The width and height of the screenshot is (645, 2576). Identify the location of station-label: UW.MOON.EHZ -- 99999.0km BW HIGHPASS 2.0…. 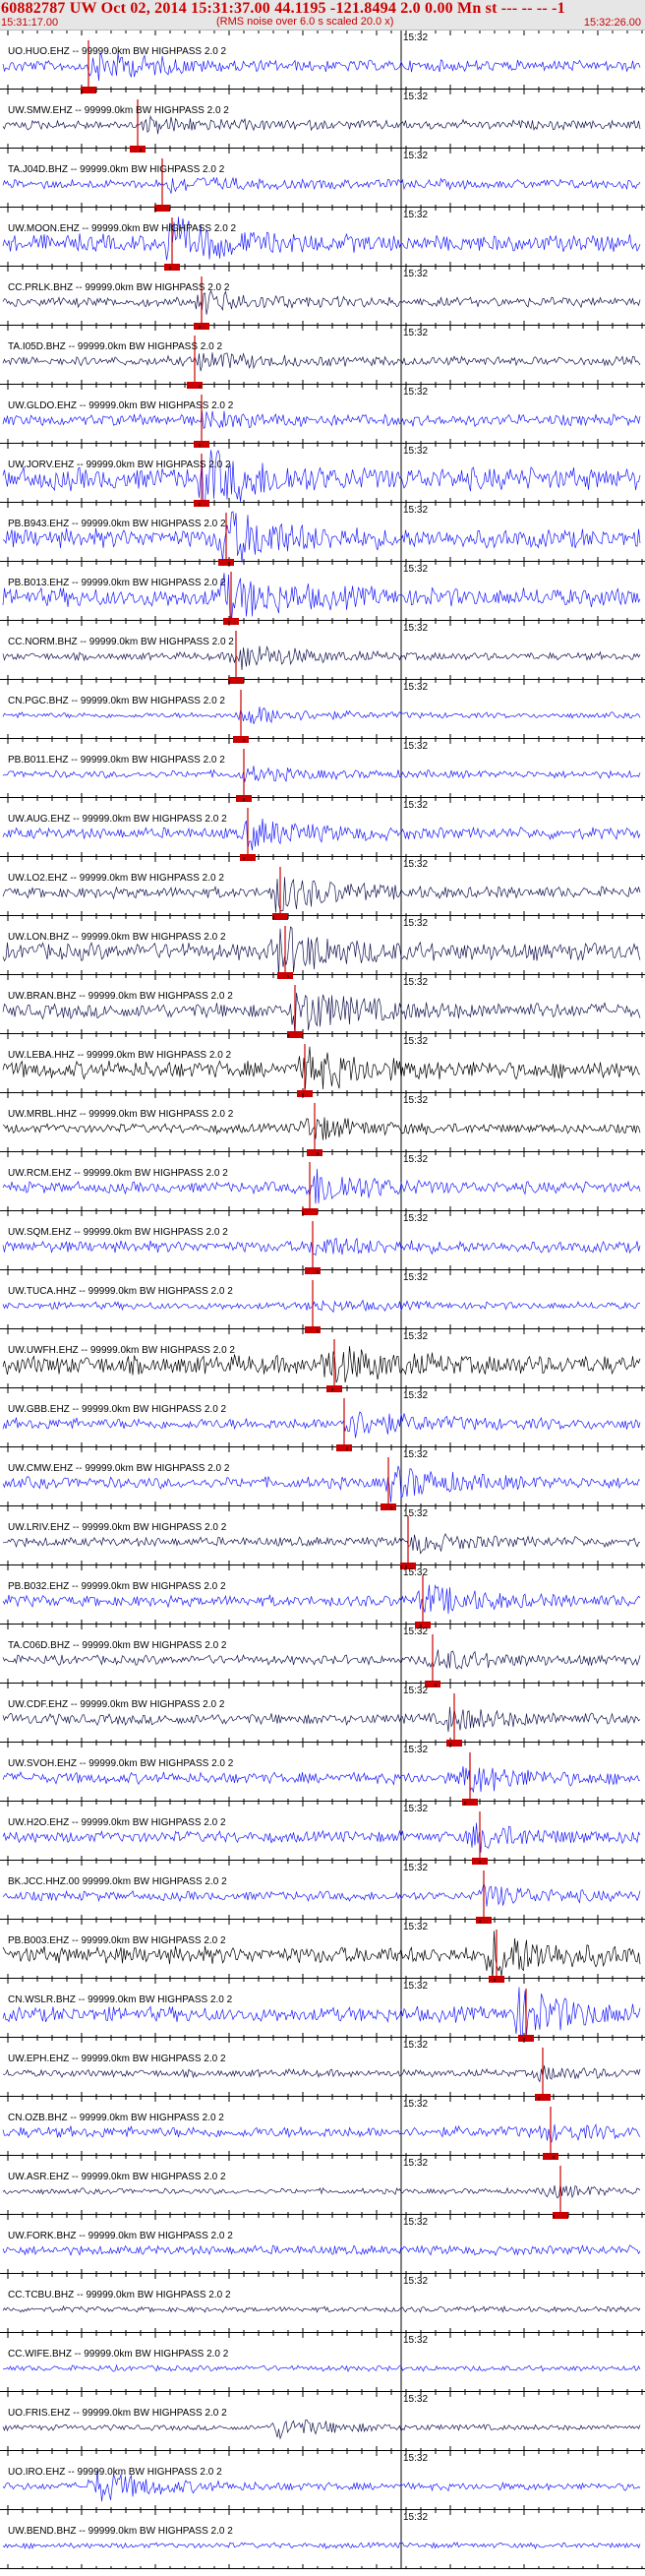
(122, 229).